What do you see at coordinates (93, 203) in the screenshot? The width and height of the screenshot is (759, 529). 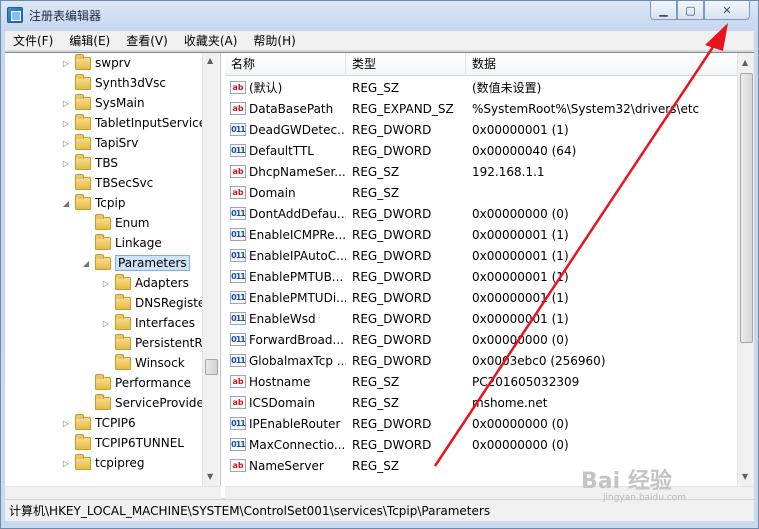 I see `tree-item: ◢ Tcpip` at bounding box center [93, 203].